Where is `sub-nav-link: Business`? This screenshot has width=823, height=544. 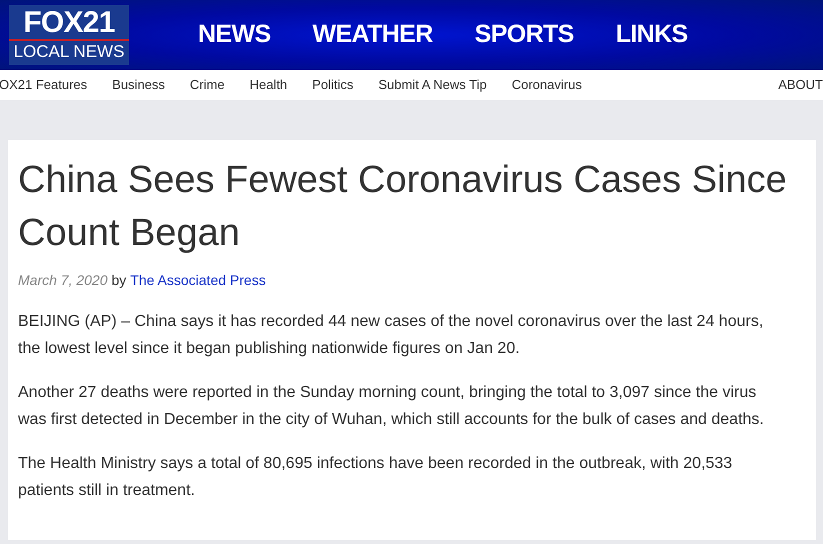 sub-nav-link: Business is located at coordinates (138, 85).